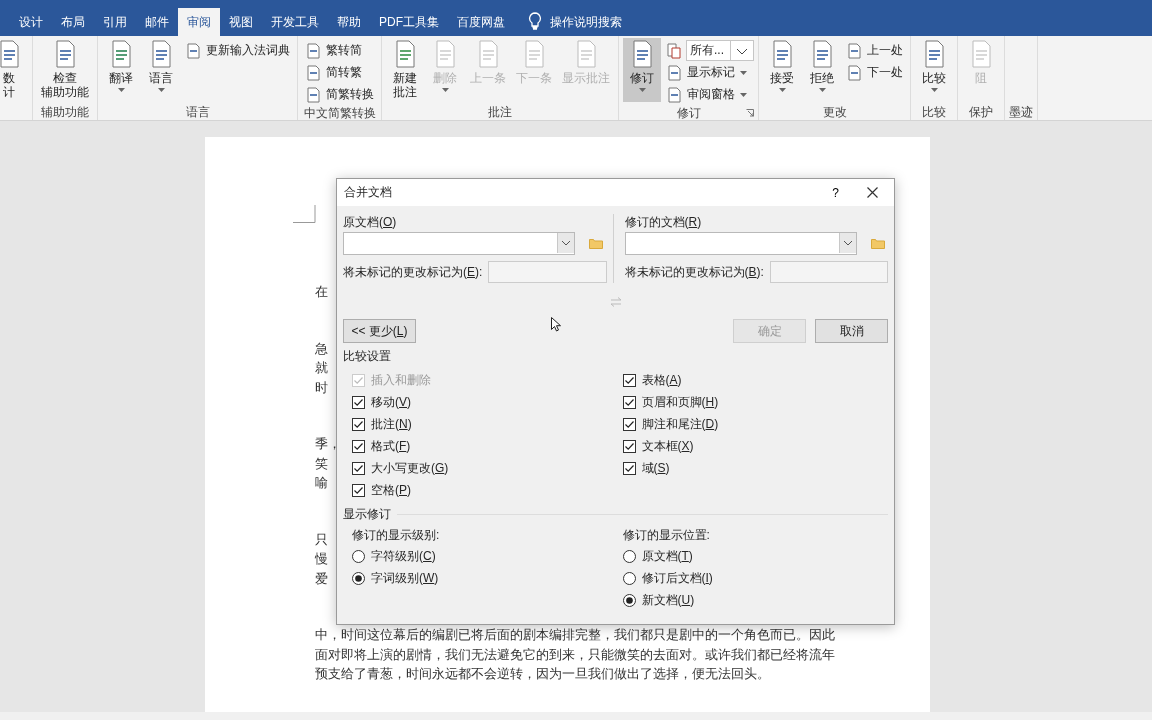 The image size is (1152, 720). Describe the element at coordinates (661, 380) in the screenshot. I see `checkbox-label: 表格(A)` at that location.